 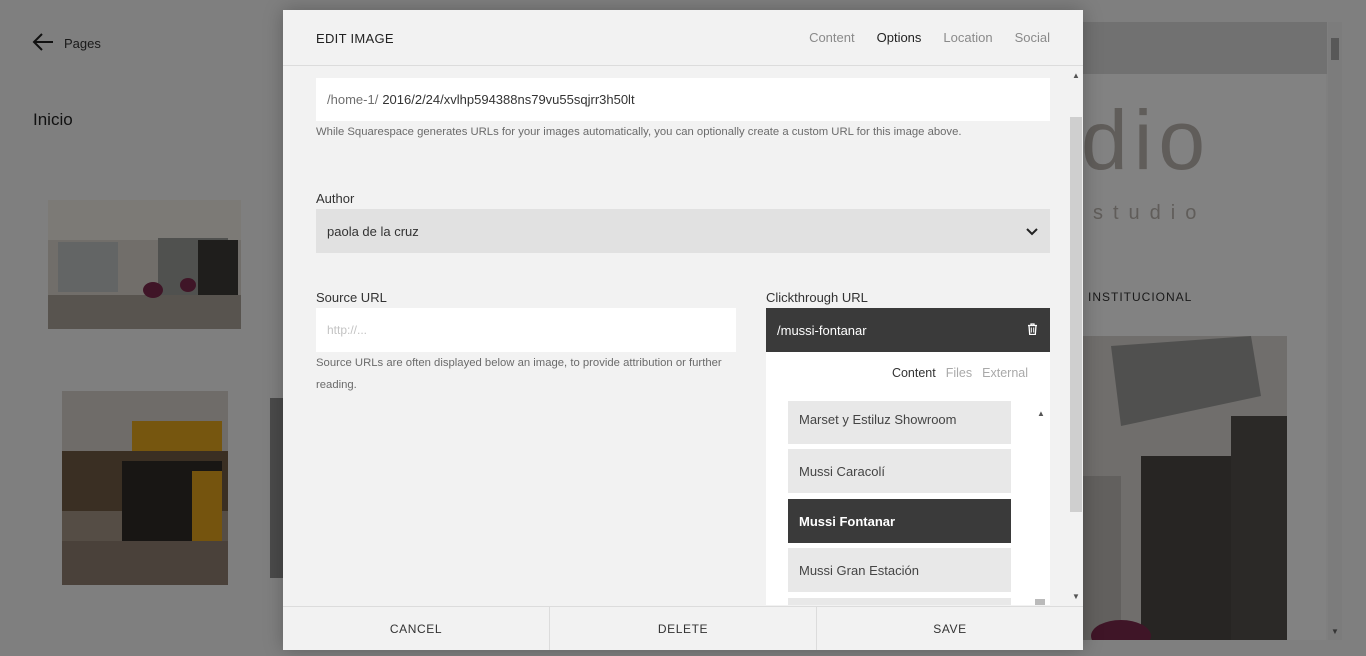 What do you see at coordinates (950, 628) in the screenshot?
I see `save-button: SAVE` at bounding box center [950, 628].